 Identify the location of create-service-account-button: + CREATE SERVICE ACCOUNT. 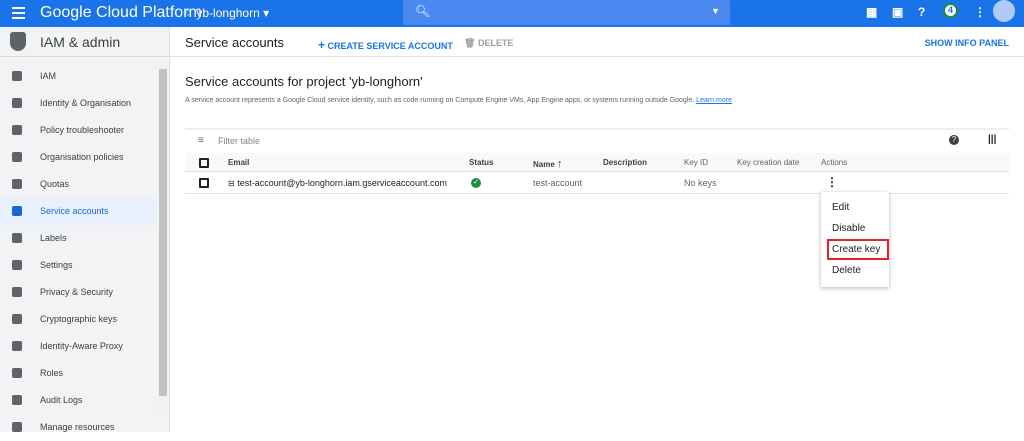
(385, 45).